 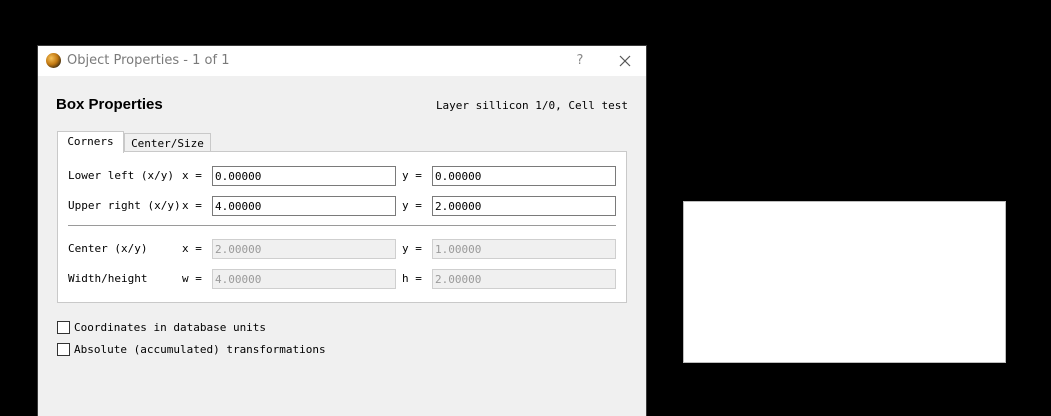 I want to click on layer-info: Layer sillicon 1/0, Cell test, so click(x=531, y=105).